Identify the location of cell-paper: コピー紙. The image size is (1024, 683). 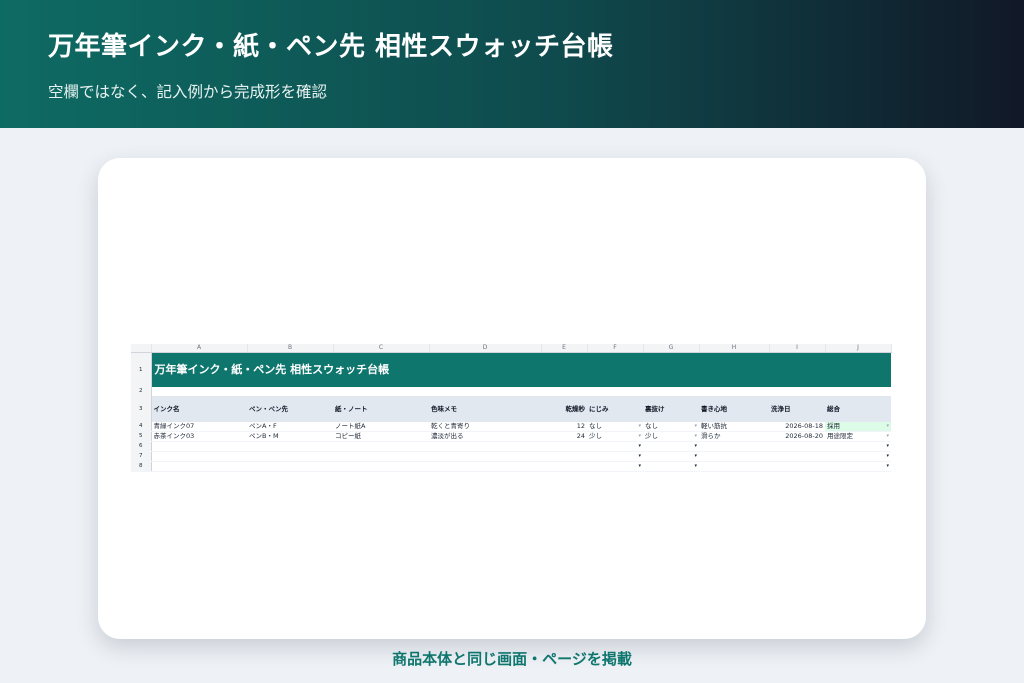
(381, 436).